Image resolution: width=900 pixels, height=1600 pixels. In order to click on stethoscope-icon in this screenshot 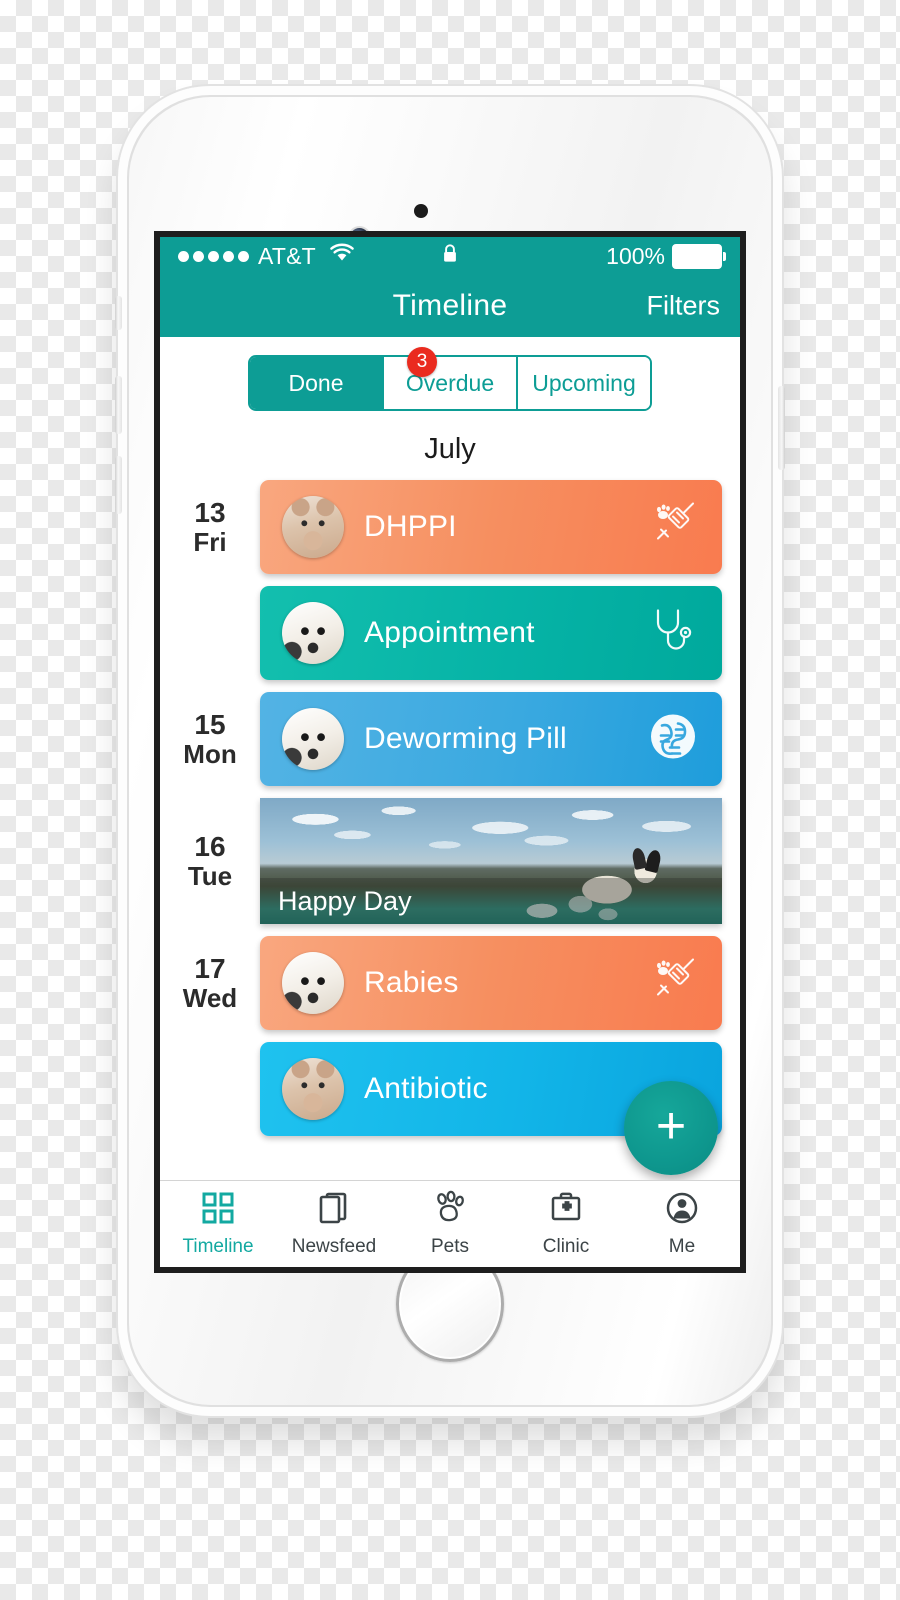, I will do `click(673, 633)`.